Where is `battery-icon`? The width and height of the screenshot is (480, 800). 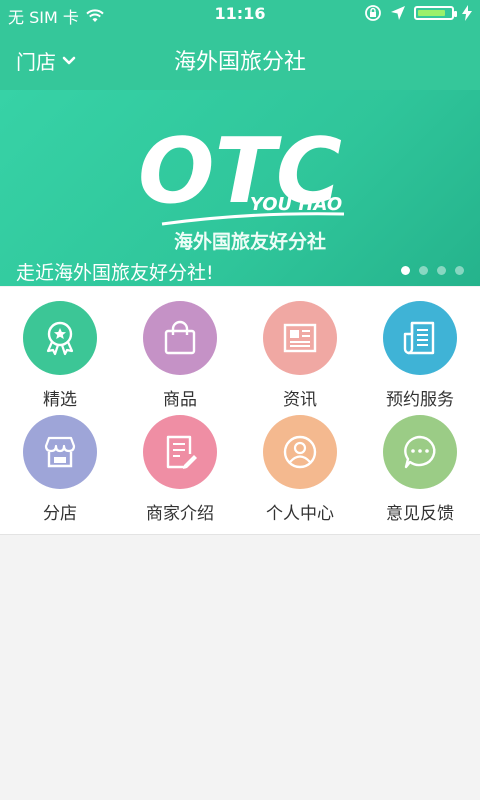
battery-icon is located at coordinates (435, 13).